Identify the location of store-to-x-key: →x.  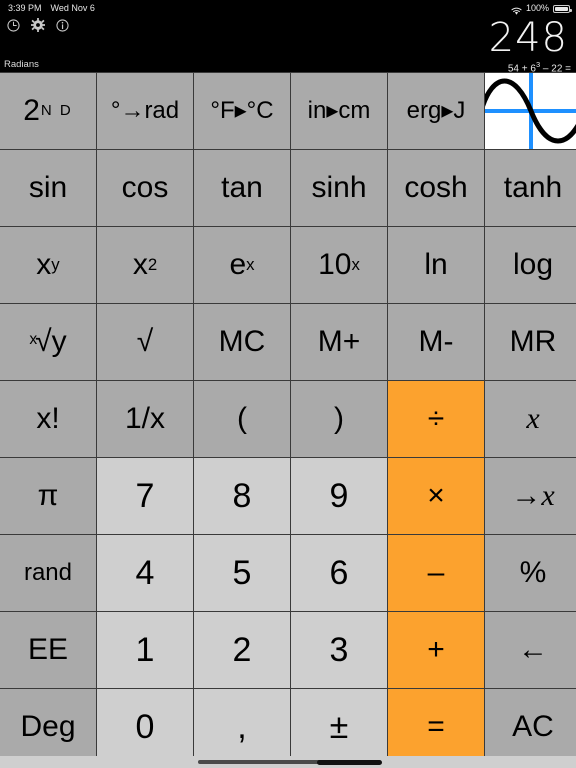
(530, 496).